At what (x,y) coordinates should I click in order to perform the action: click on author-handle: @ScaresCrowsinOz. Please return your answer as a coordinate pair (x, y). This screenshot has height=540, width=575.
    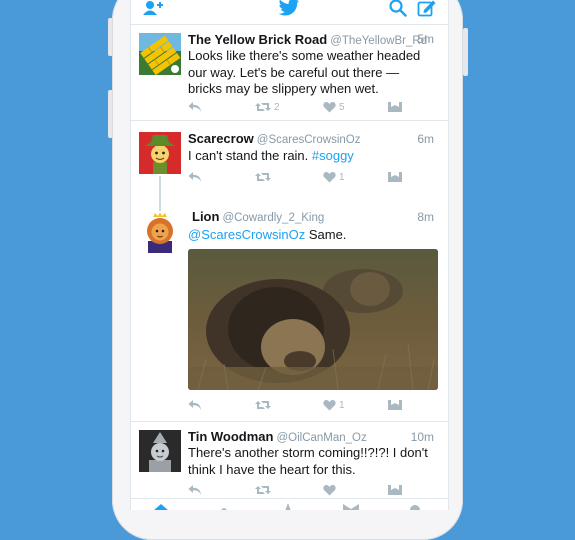
    Looking at the image, I should click on (309, 140).